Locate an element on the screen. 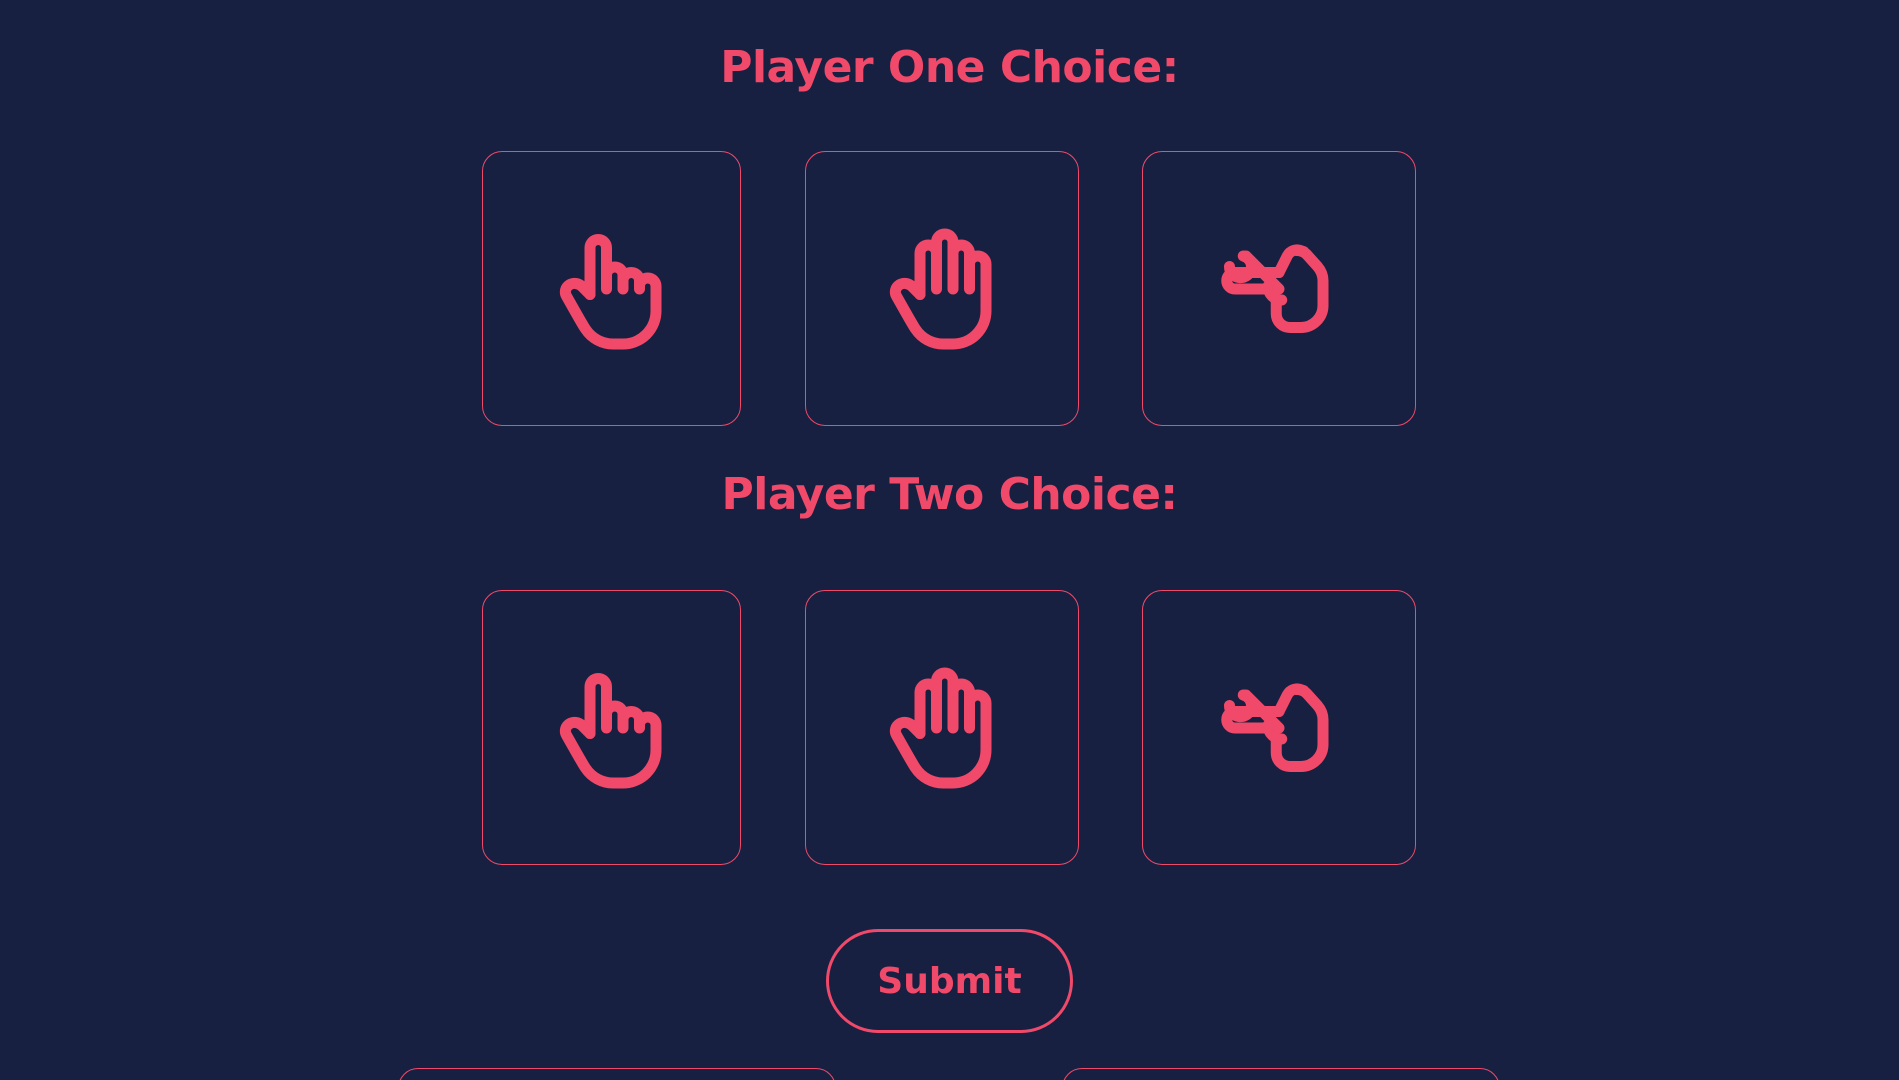 The image size is (1899, 1080). player-one-paper-button is located at coordinates (942, 288).